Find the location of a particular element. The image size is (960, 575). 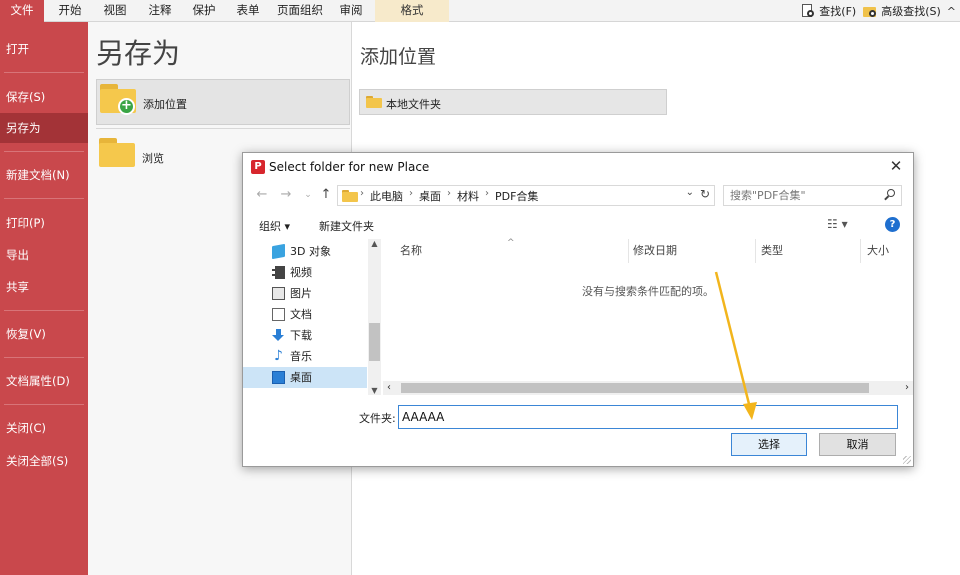

app-logo-icon: P is located at coordinates (258, 167).